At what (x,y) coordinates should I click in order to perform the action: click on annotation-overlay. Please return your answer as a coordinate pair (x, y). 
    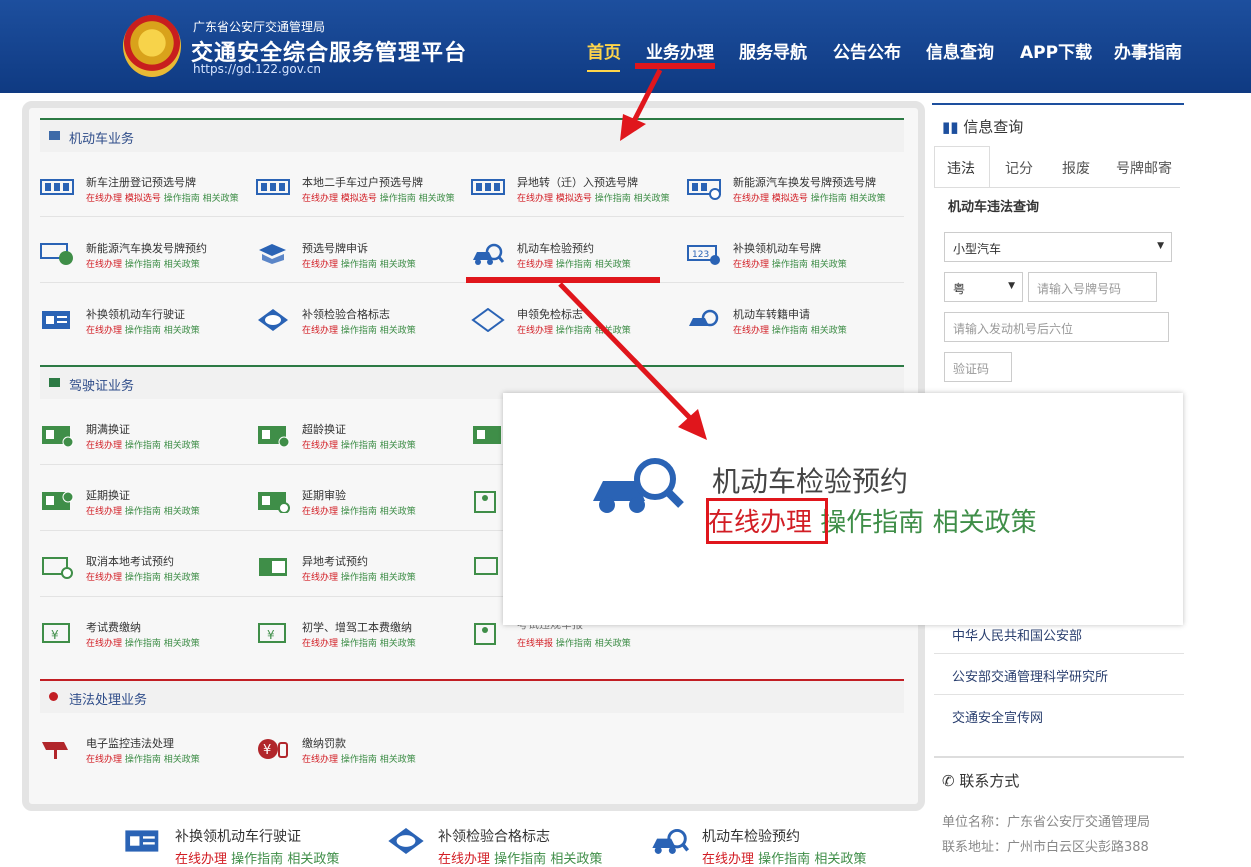
    Looking at the image, I should click on (590, 251).